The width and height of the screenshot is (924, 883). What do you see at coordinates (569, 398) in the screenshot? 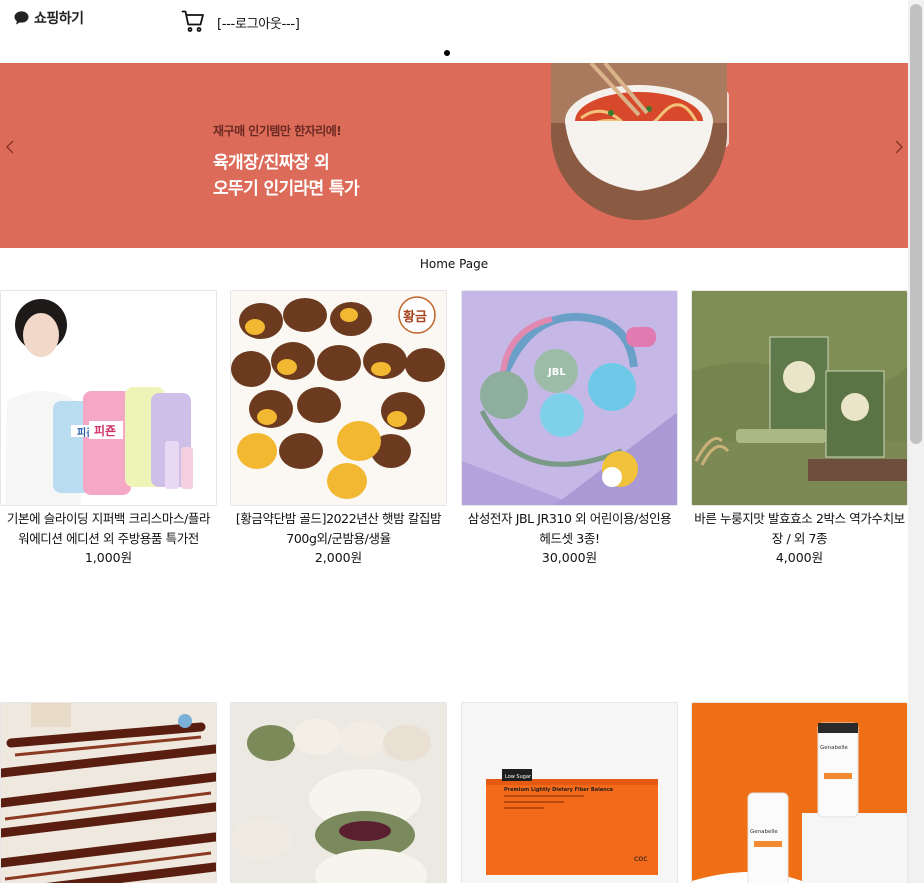
I see `product-image-headphones: JBL` at bounding box center [569, 398].